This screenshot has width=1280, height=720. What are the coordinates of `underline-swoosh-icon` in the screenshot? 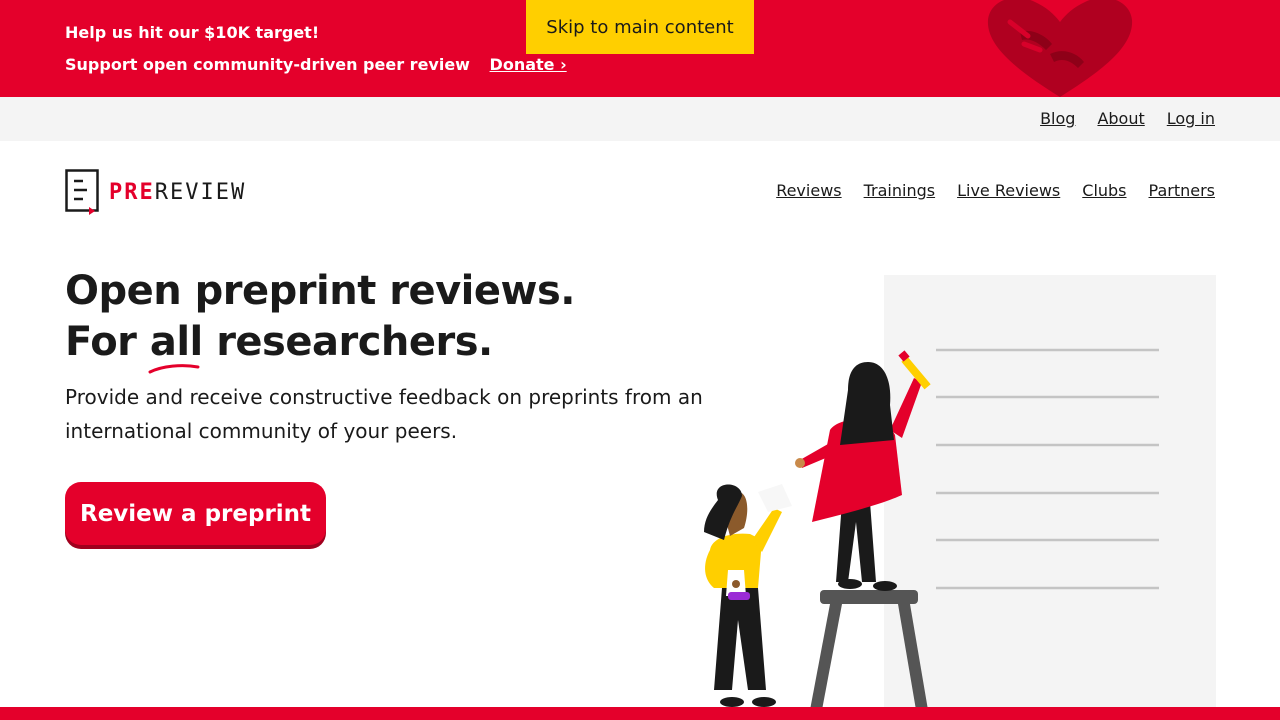 It's located at (174, 369).